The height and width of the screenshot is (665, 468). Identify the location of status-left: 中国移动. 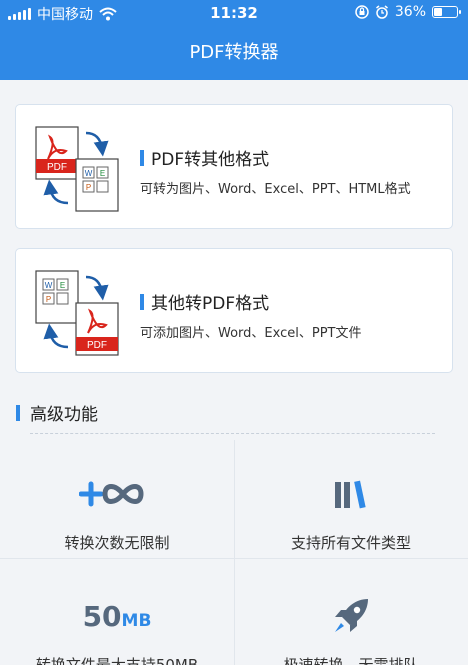
(62, 14).